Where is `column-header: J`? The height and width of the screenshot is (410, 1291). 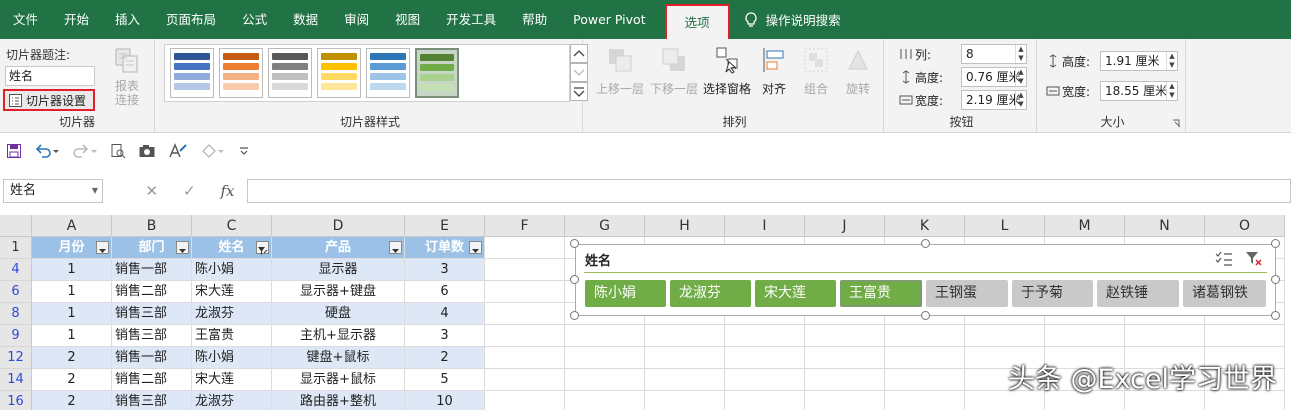
column-header: J is located at coordinates (845, 226).